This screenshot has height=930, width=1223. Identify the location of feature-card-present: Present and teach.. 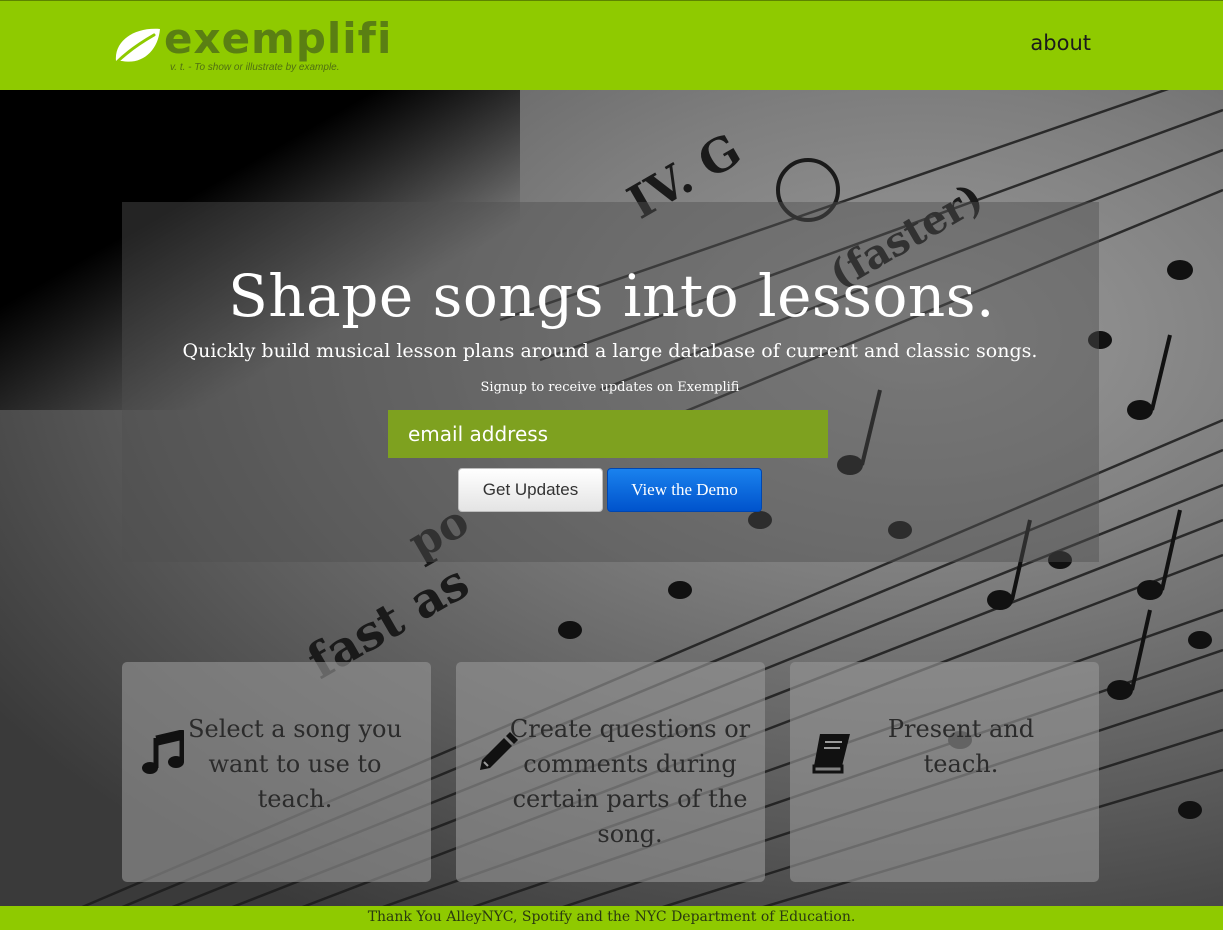
(944, 772).